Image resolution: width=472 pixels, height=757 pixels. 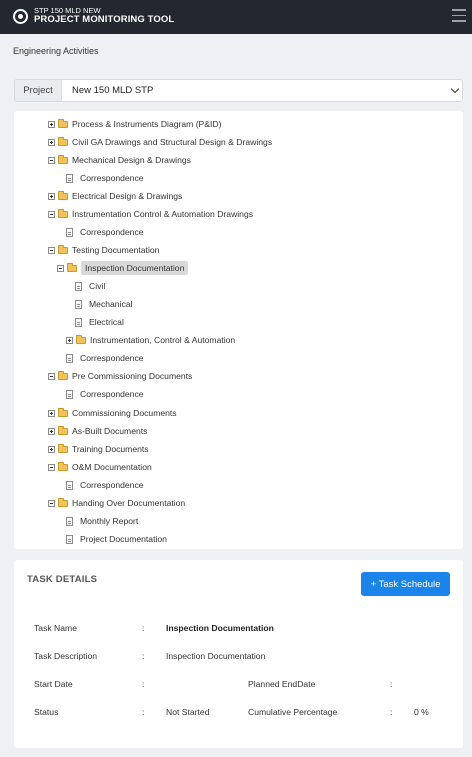 I want to click on tree-node-label: Electrical, so click(x=106, y=322).